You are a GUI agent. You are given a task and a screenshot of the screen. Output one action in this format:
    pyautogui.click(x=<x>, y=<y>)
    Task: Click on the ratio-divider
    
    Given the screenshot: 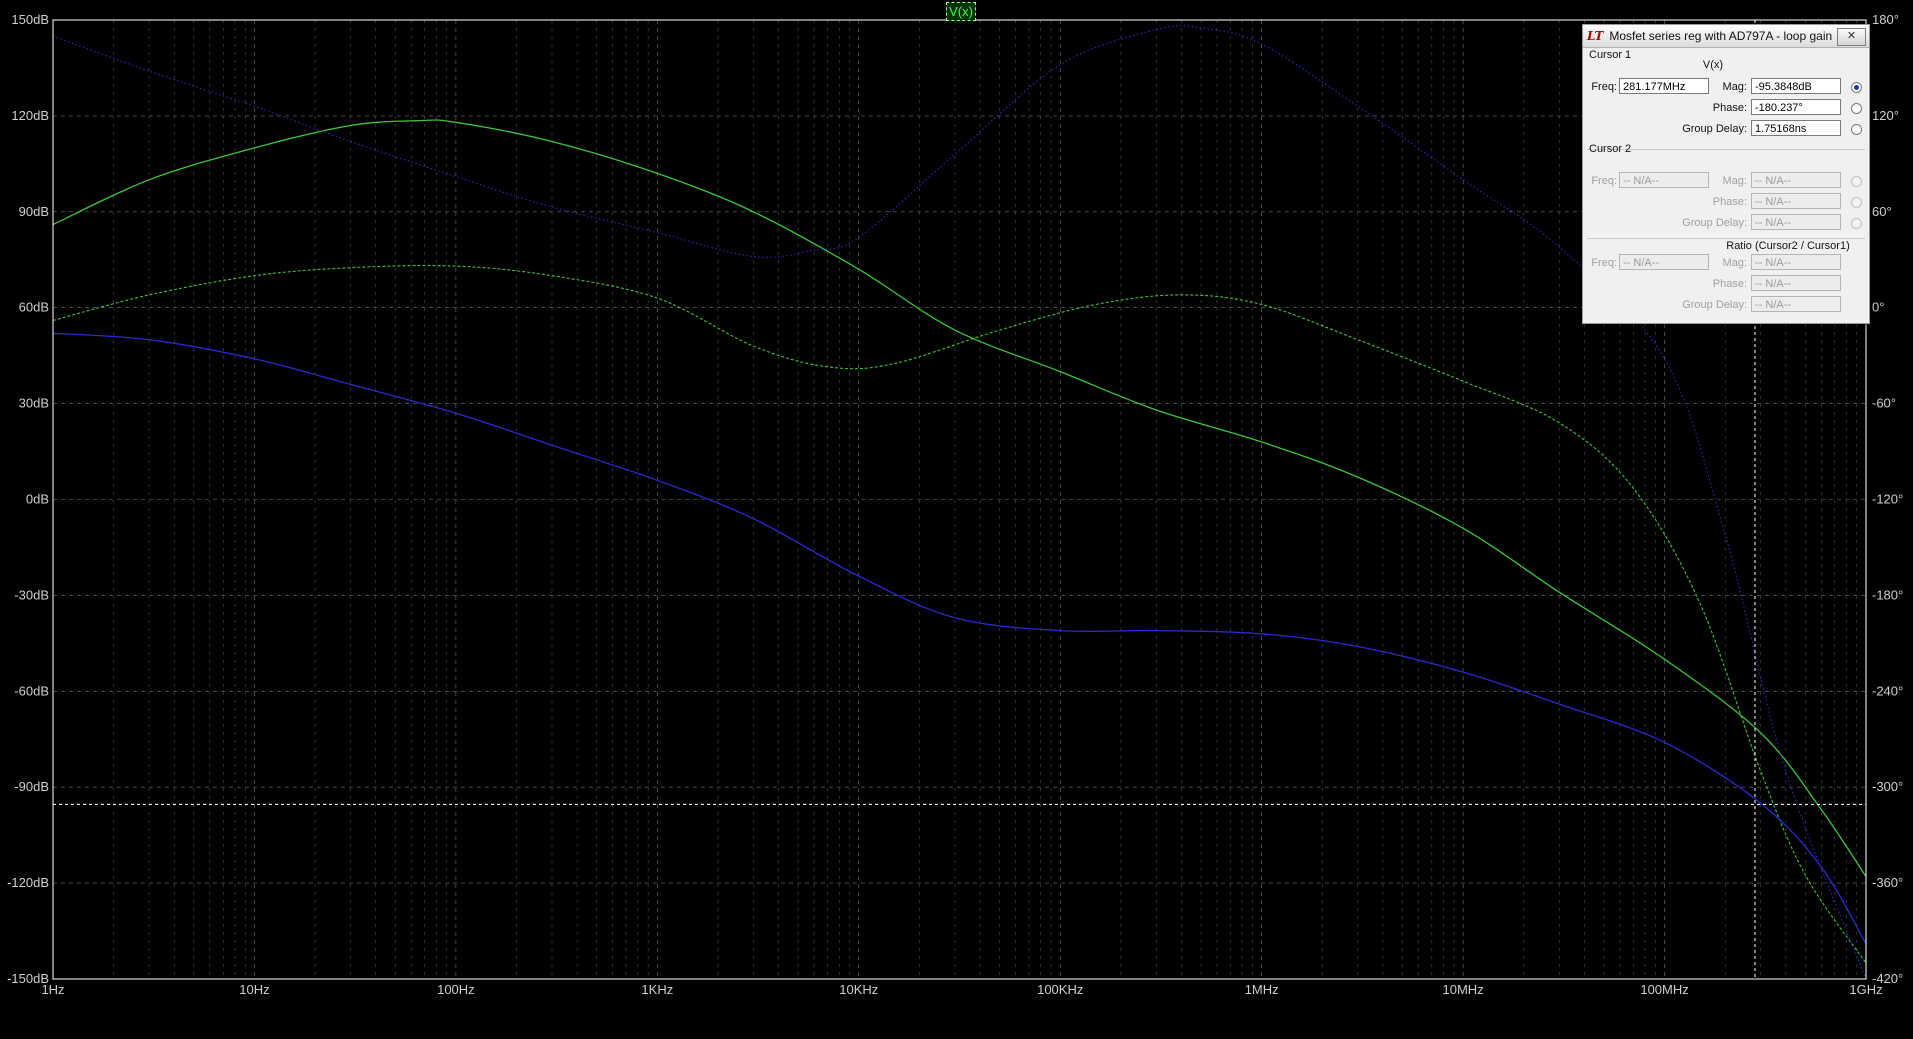 What is the action you would take?
    pyautogui.click(x=1726, y=238)
    